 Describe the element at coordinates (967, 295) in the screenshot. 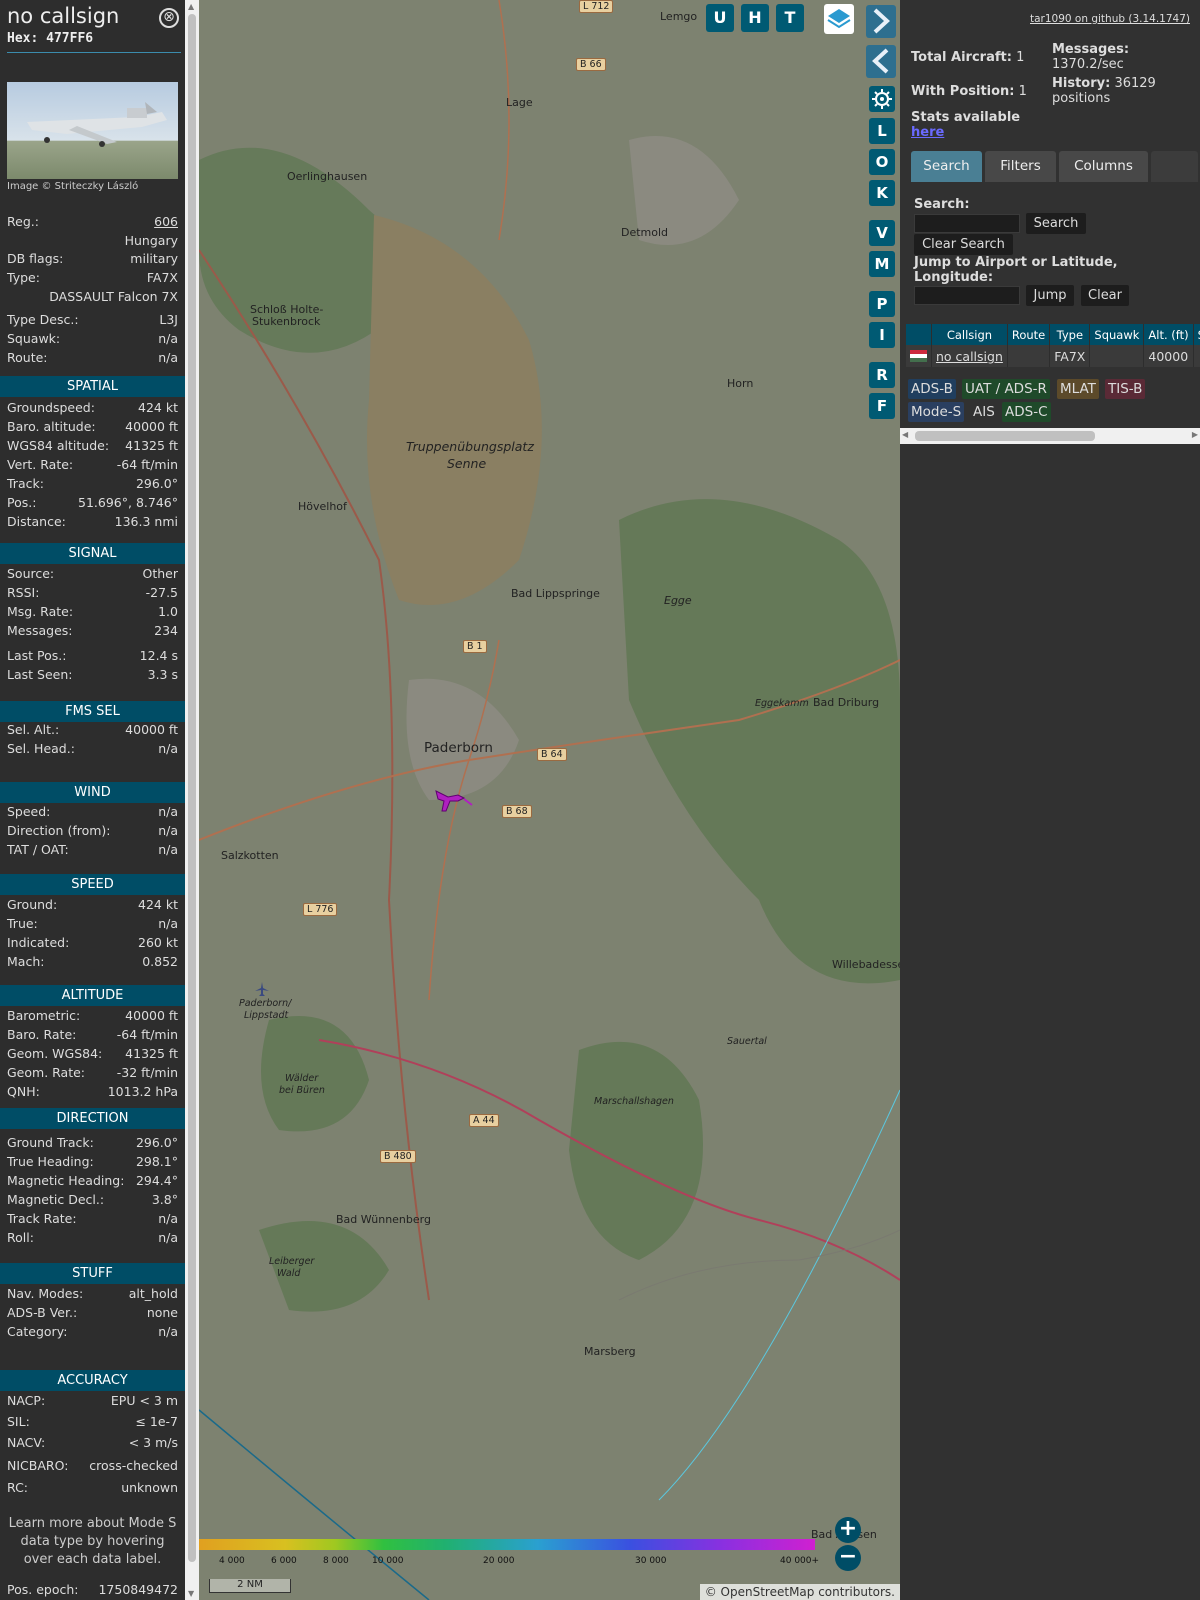

I see `jump-input` at that location.